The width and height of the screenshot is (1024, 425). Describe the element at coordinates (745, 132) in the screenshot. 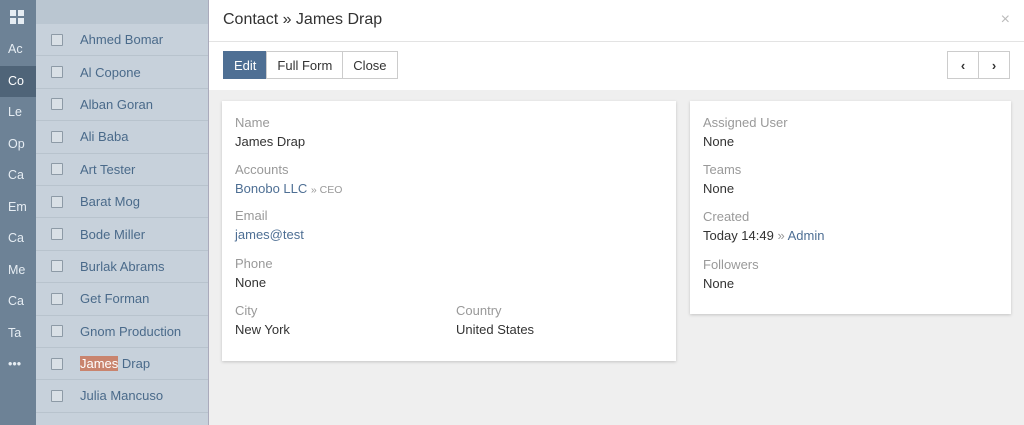

I see `assigned-user-field: Assigned User None` at that location.